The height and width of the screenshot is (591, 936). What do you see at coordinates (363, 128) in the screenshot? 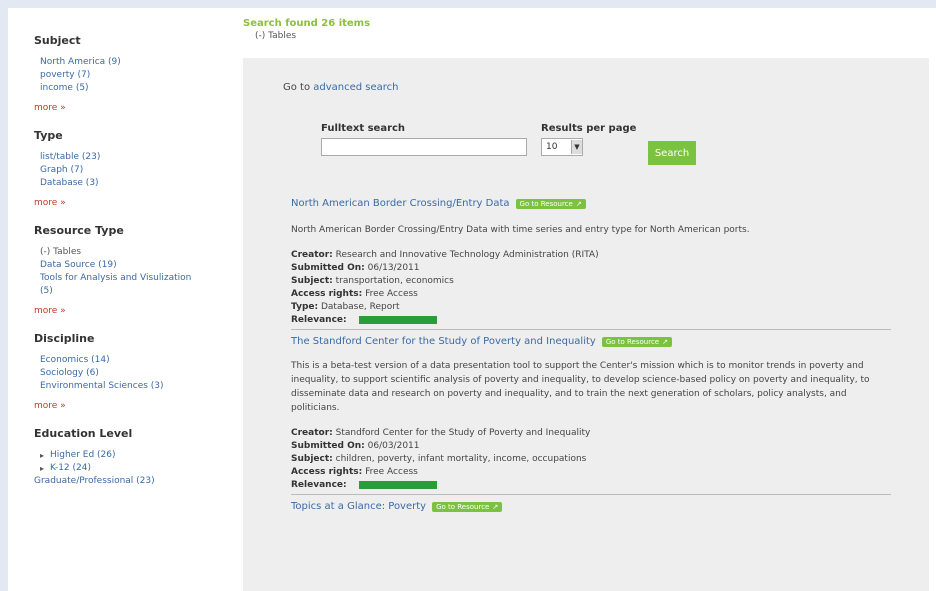
I see `fulltext-label: Fulltext search` at bounding box center [363, 128].